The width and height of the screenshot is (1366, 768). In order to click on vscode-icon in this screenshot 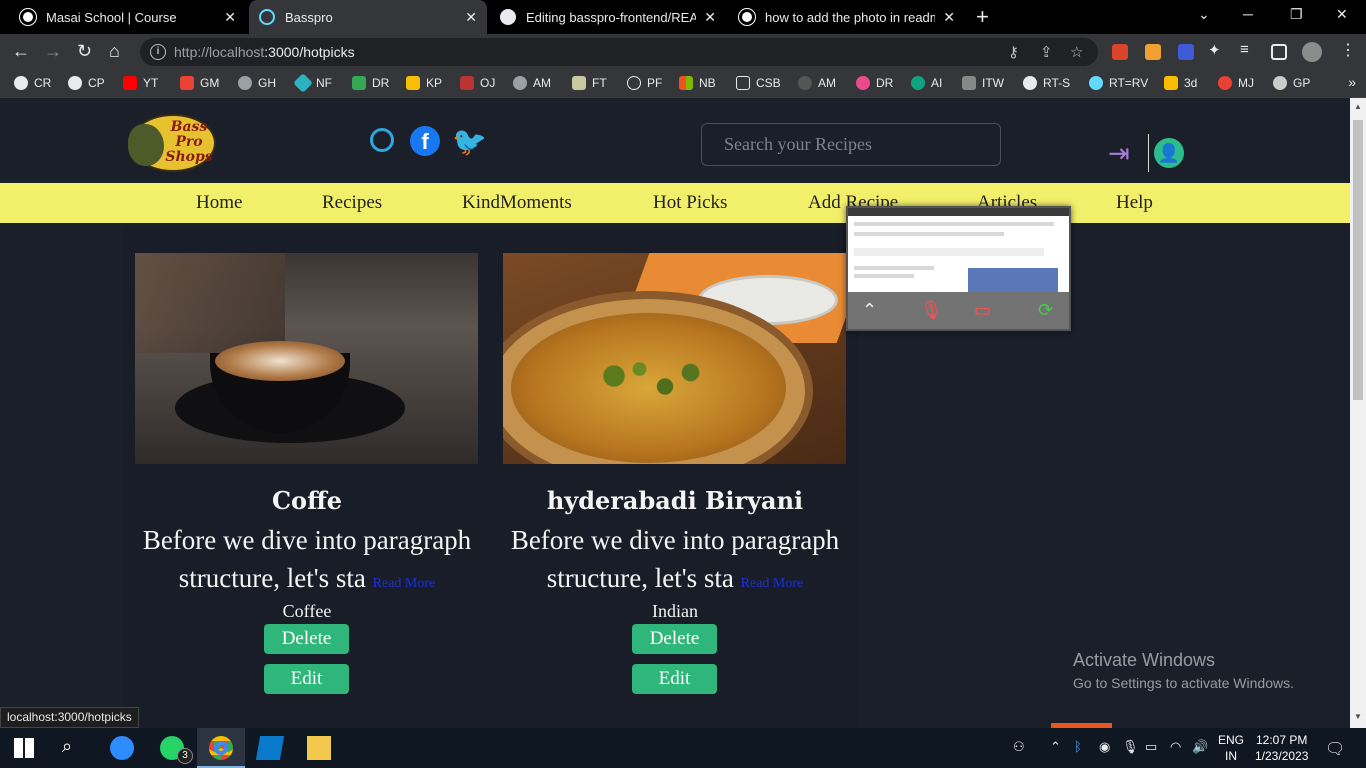, I will do `click(270, 748)`.